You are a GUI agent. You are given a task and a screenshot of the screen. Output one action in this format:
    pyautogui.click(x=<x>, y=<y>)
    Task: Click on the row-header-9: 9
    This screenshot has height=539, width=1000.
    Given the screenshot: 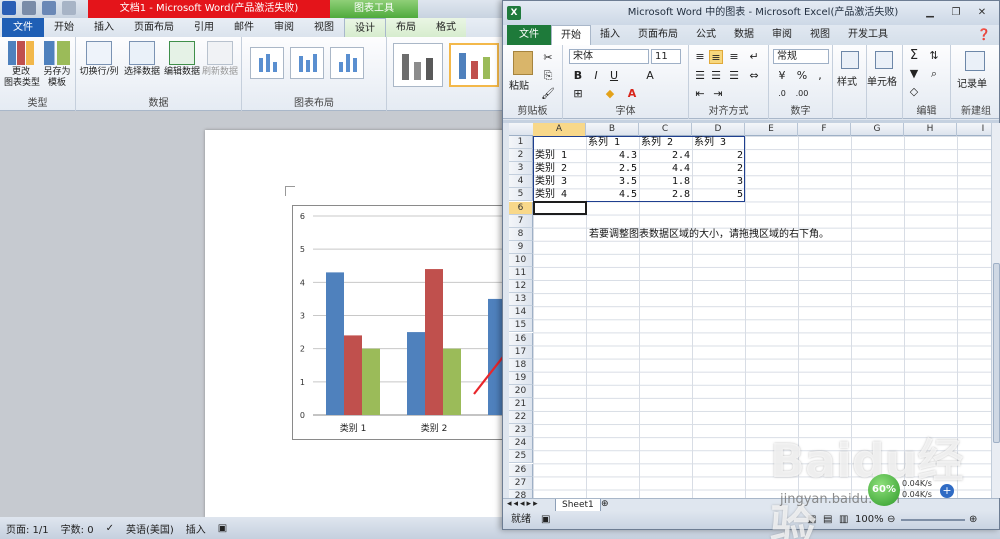 What is the action you would take?
    pyautogui.click(x=521, y=247)
    